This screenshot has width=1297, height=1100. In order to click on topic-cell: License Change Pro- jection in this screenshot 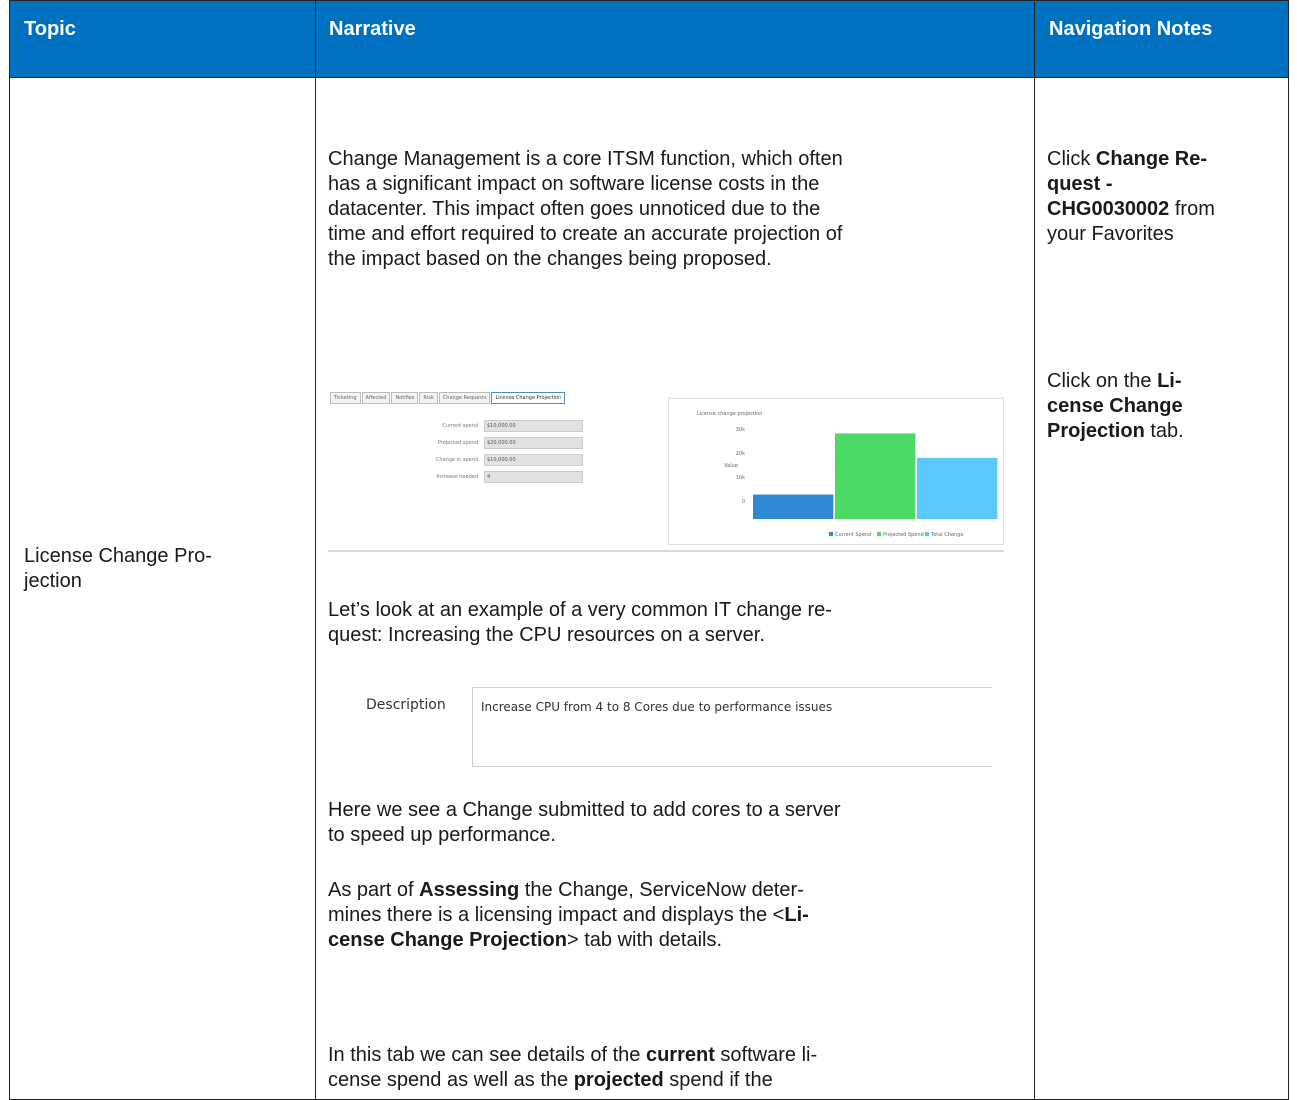, I will do `click(159, 569)`.